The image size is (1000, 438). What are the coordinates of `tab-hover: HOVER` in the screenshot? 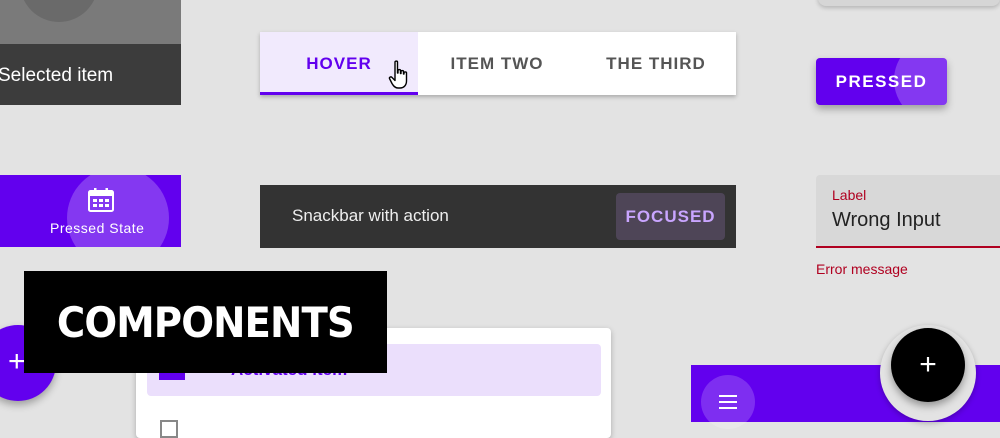 It's located at (339, 63).